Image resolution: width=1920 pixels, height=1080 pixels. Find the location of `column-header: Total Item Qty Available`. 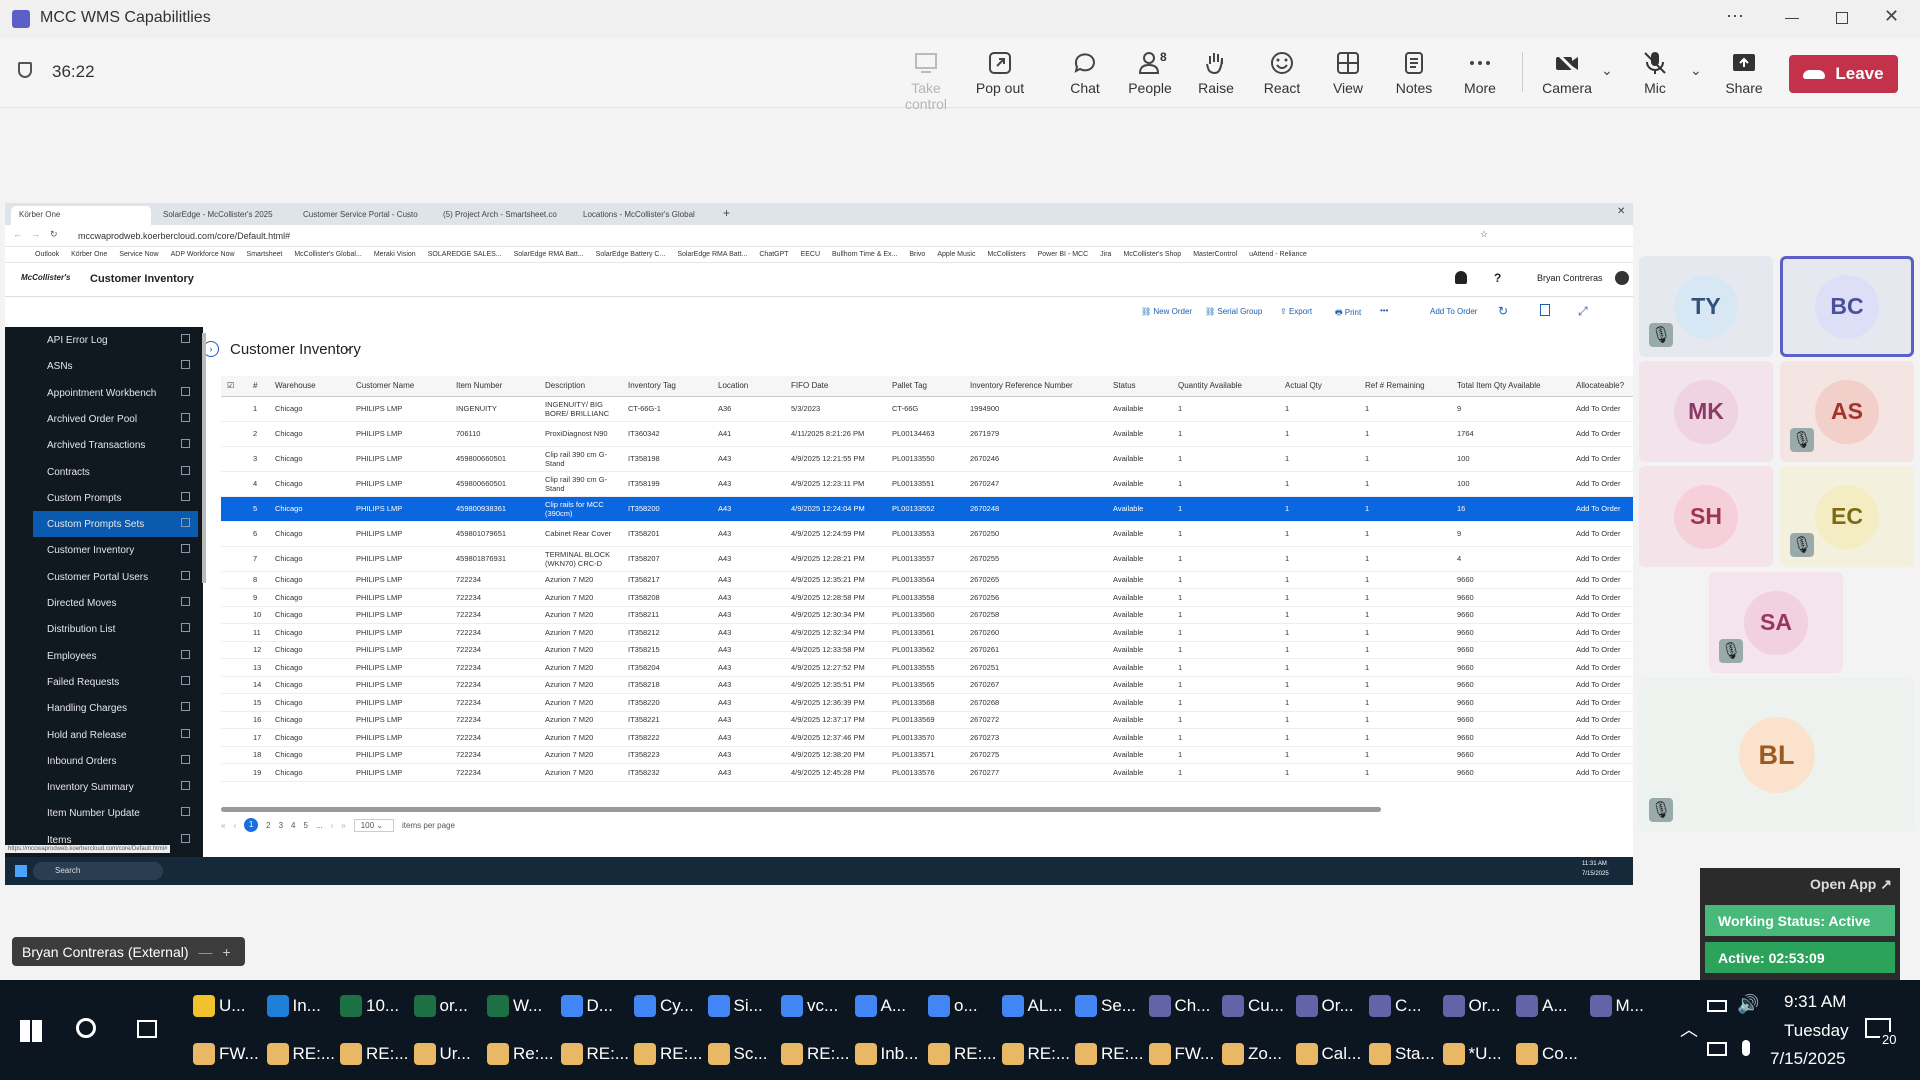

column-header: Total Item Qty Available is located at coordinates (1510, 386).